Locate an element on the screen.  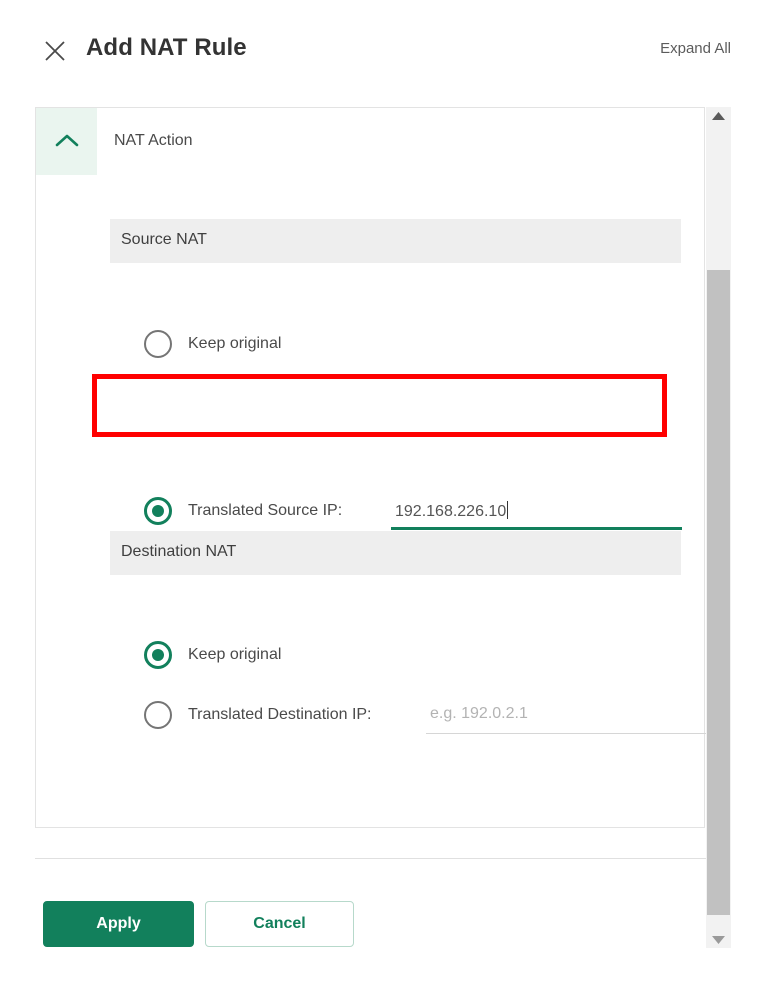
input-underline-focused is located at coordinates (536, 528).